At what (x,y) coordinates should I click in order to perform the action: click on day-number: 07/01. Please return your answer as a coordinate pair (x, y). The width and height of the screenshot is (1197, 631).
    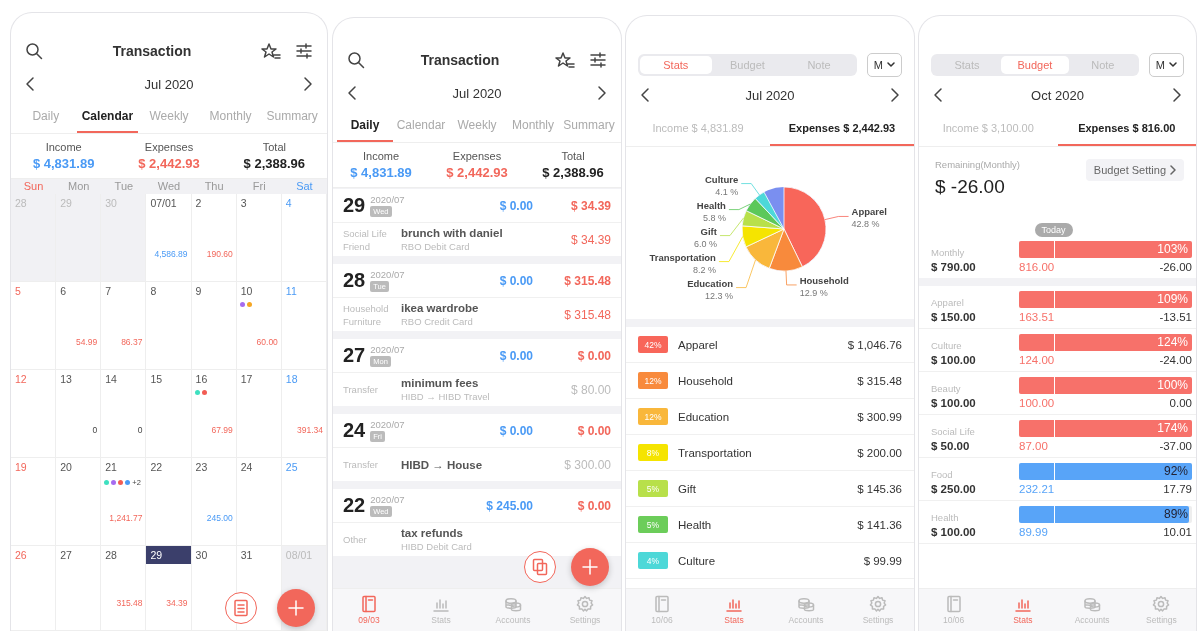
    Looking at the image, I should click on (168, 203).